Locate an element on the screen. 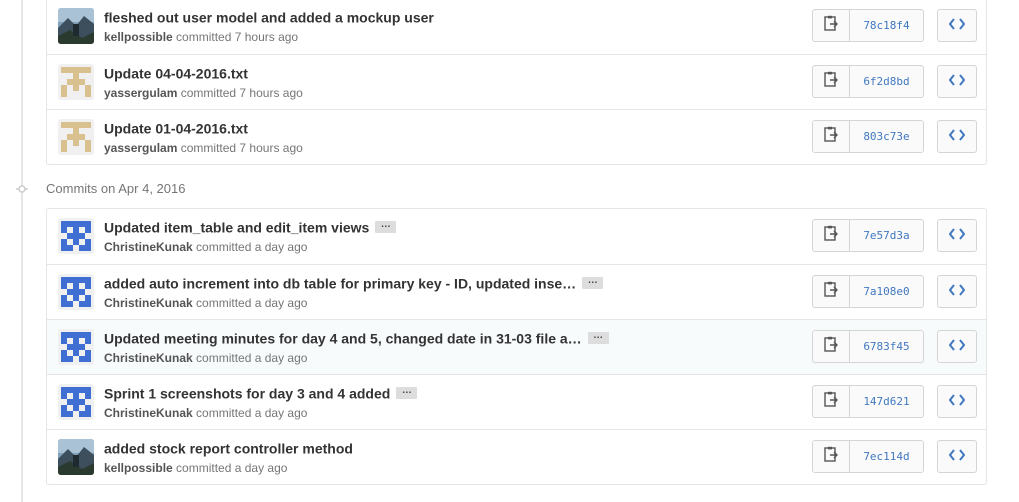  commit-sha-link: 6f2d8bd is located at coordinates (886, 81).